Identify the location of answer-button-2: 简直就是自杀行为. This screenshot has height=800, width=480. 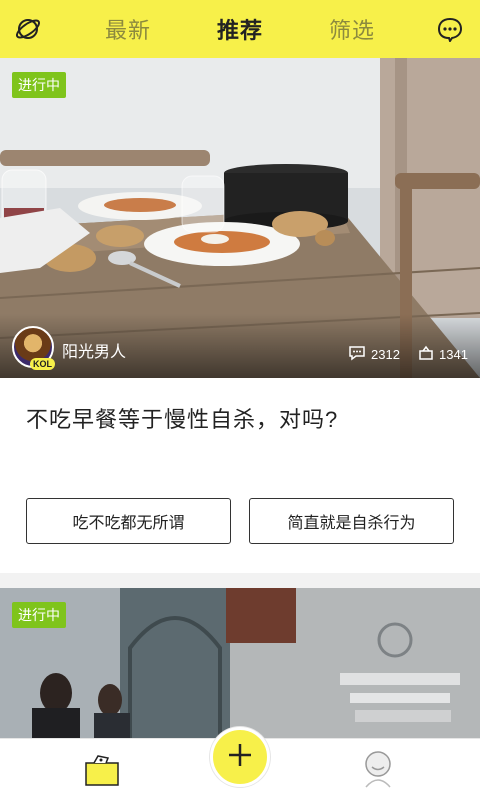
(351, 521).